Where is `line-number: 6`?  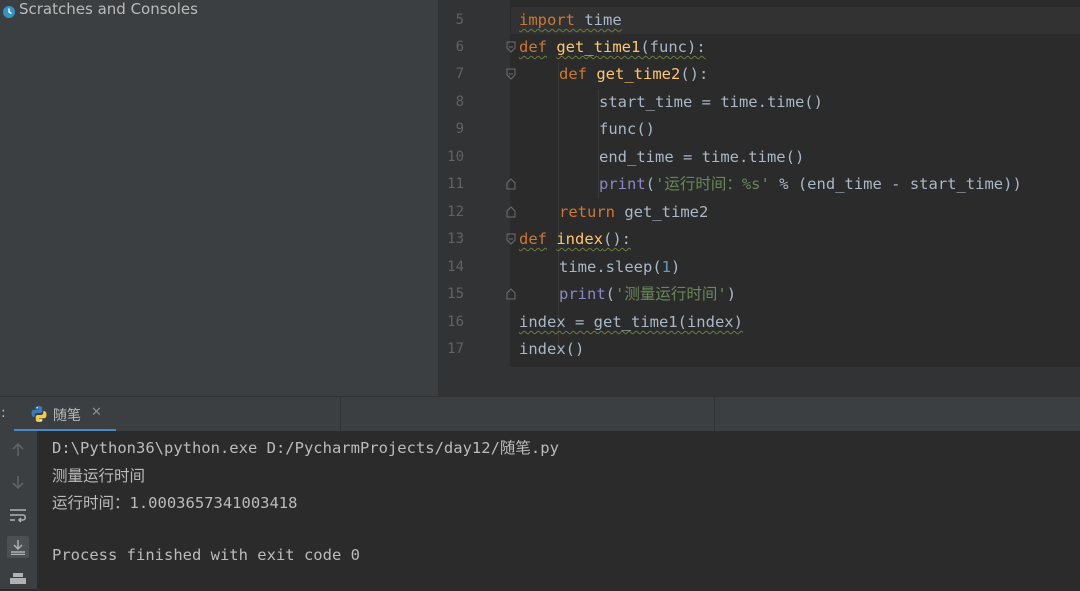
line-number: 6 is located at coordinates (459, 47).